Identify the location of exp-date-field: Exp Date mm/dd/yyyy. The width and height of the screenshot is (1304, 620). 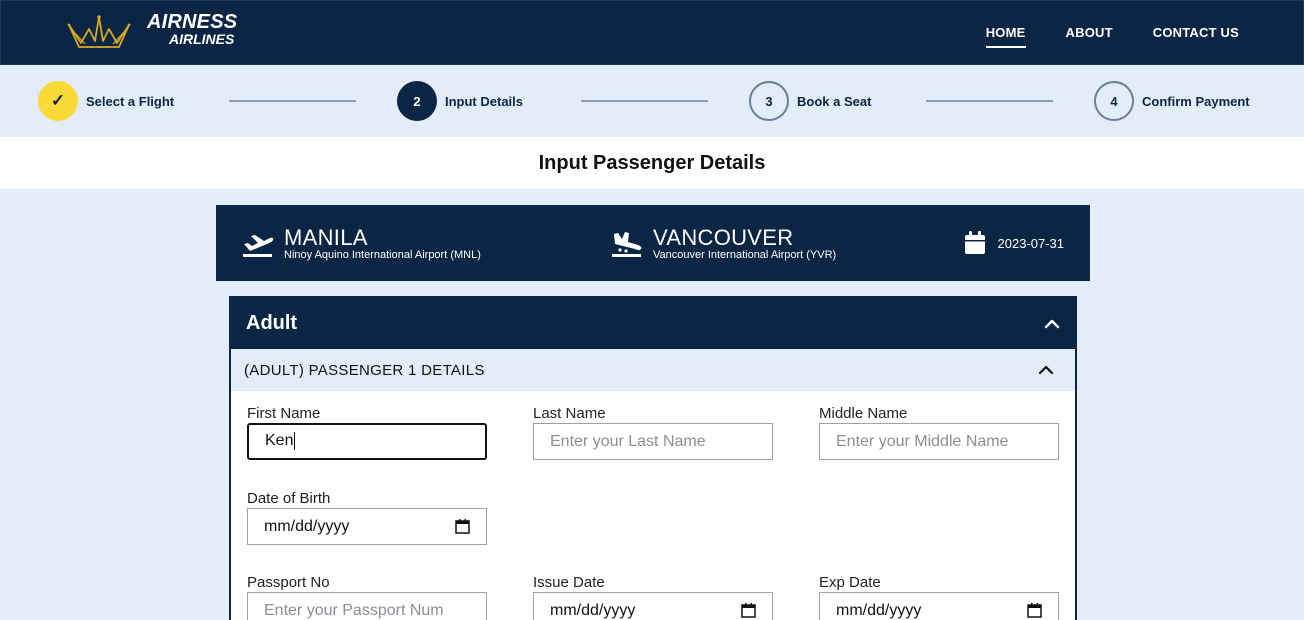
(939, 597).